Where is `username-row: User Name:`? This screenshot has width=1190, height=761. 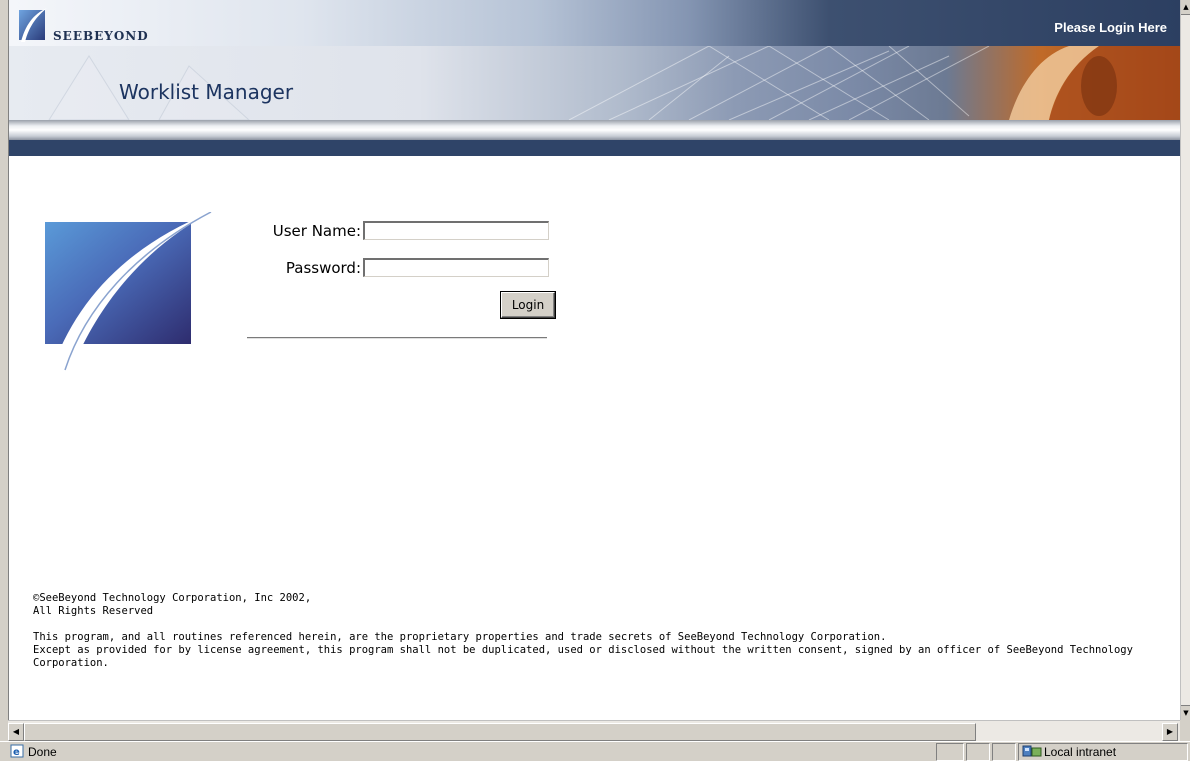 username-row: User Name: is located at coordinates (402, 232).